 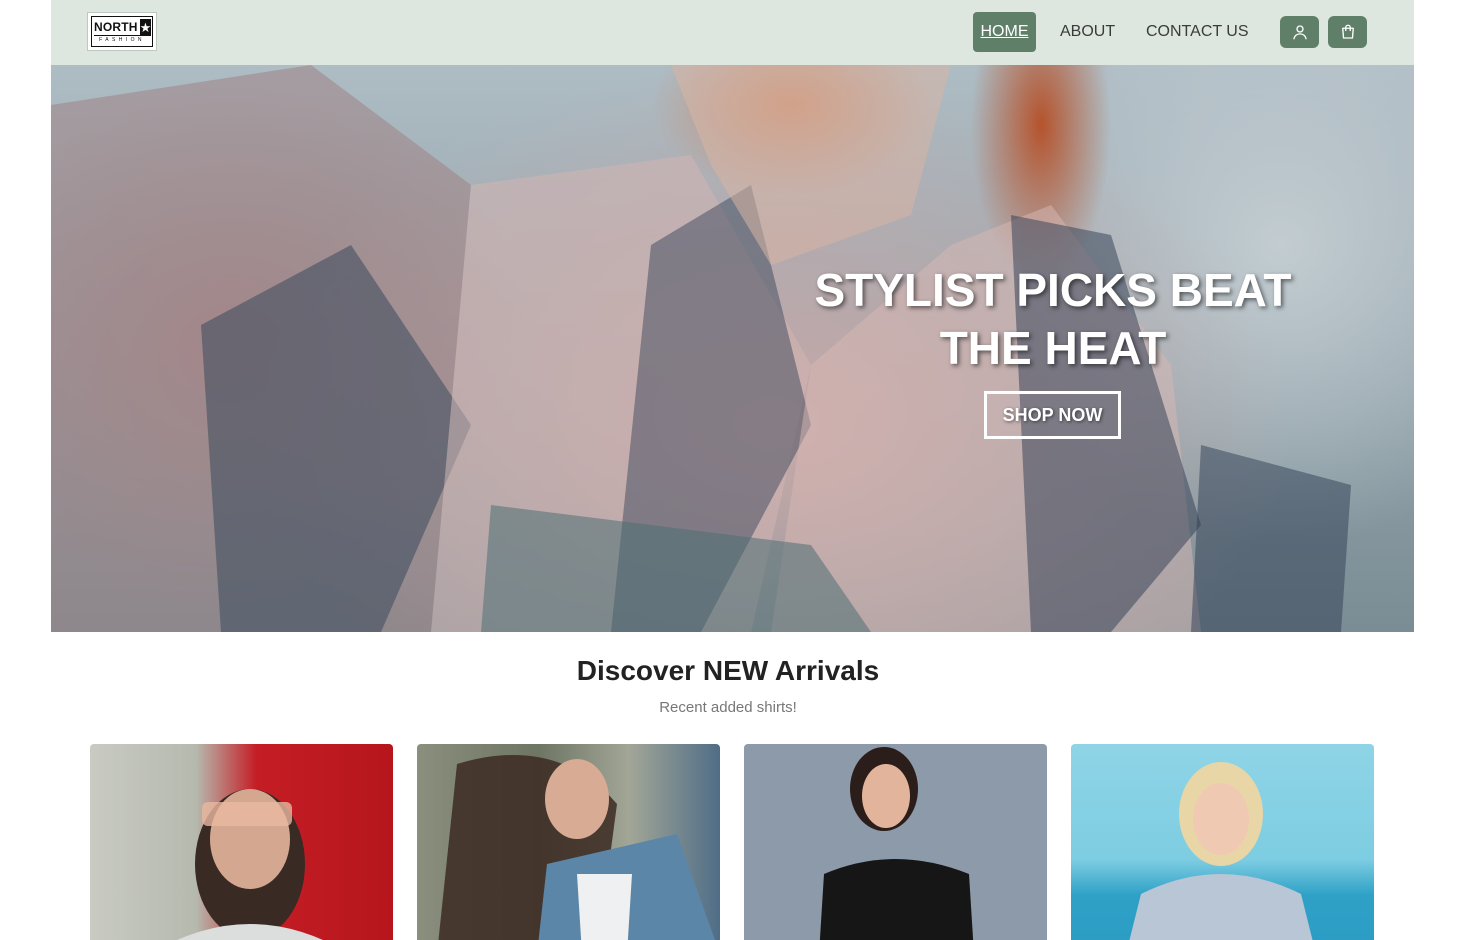 I want to click on nav-home-link: HOME, so click(x=1004, y=32).